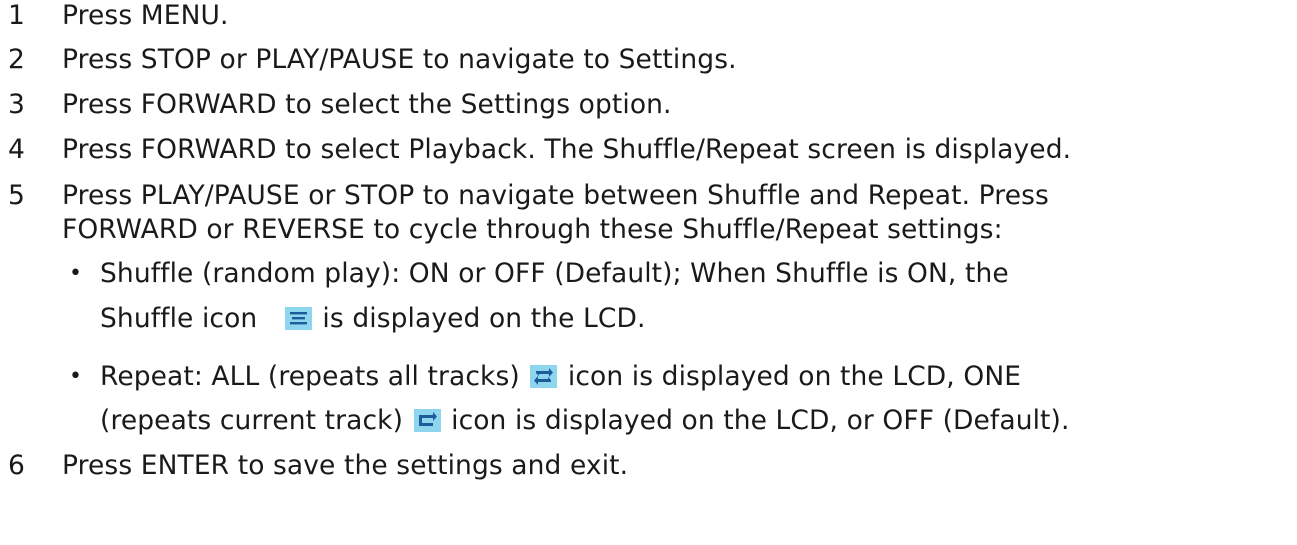  What do you see at coordinates (16, 104) in the screenshot?
I see `step-number: 3` at bounding box center [16, 104].